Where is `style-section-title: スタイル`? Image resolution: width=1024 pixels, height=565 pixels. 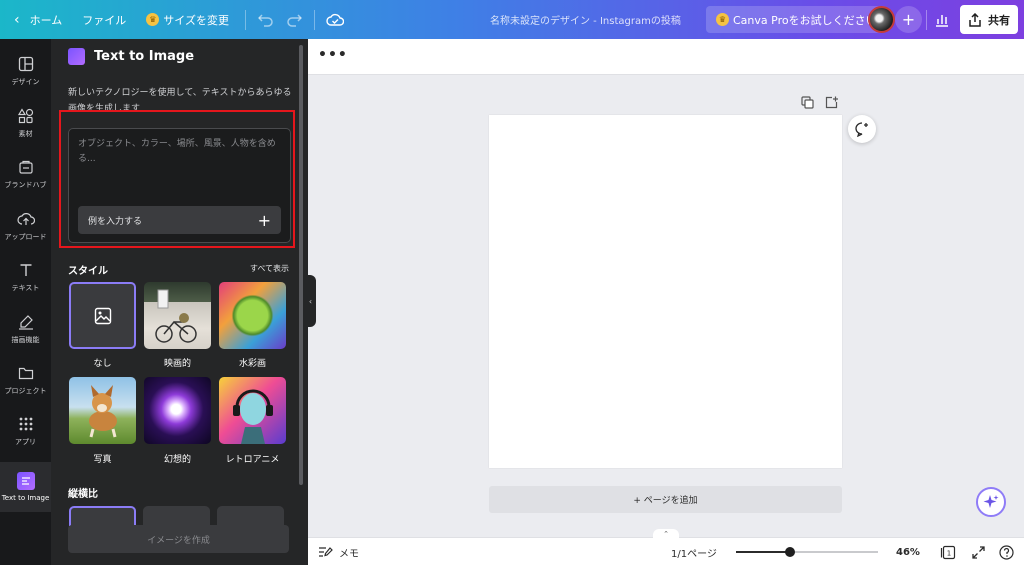
style-section-title: スタイル is located at coordinates (88, 271).